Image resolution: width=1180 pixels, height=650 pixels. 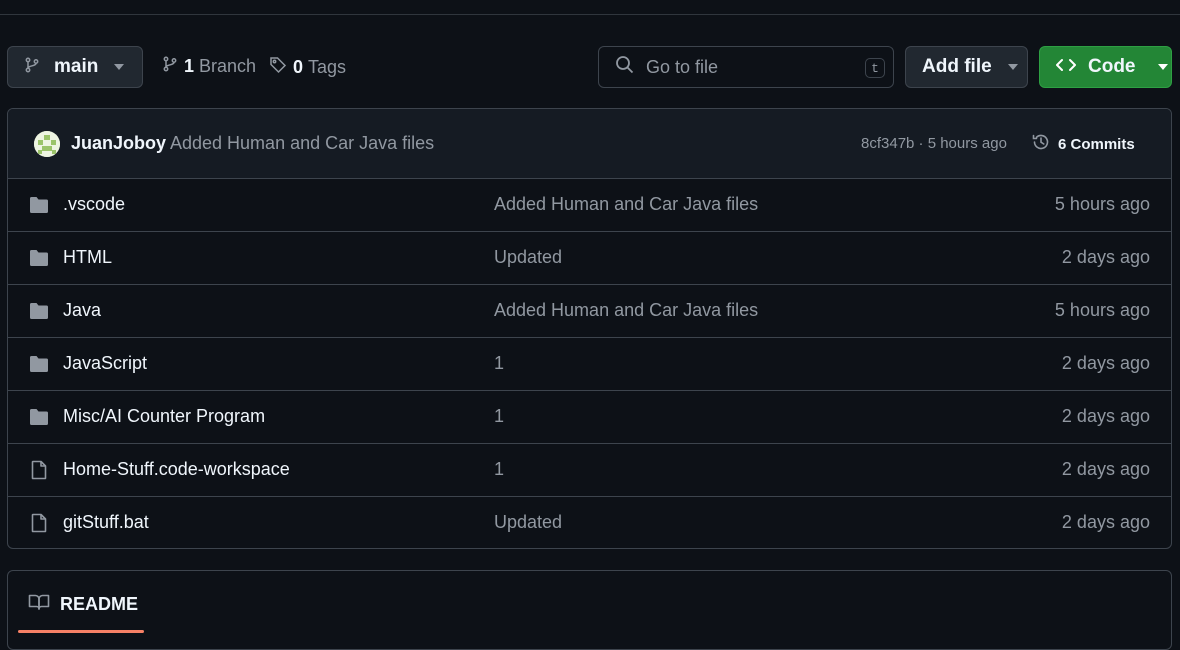 What do you see at coordinates (624, 67) in the screenshot?
I see `search-icon` at bounding box center [624, 67].